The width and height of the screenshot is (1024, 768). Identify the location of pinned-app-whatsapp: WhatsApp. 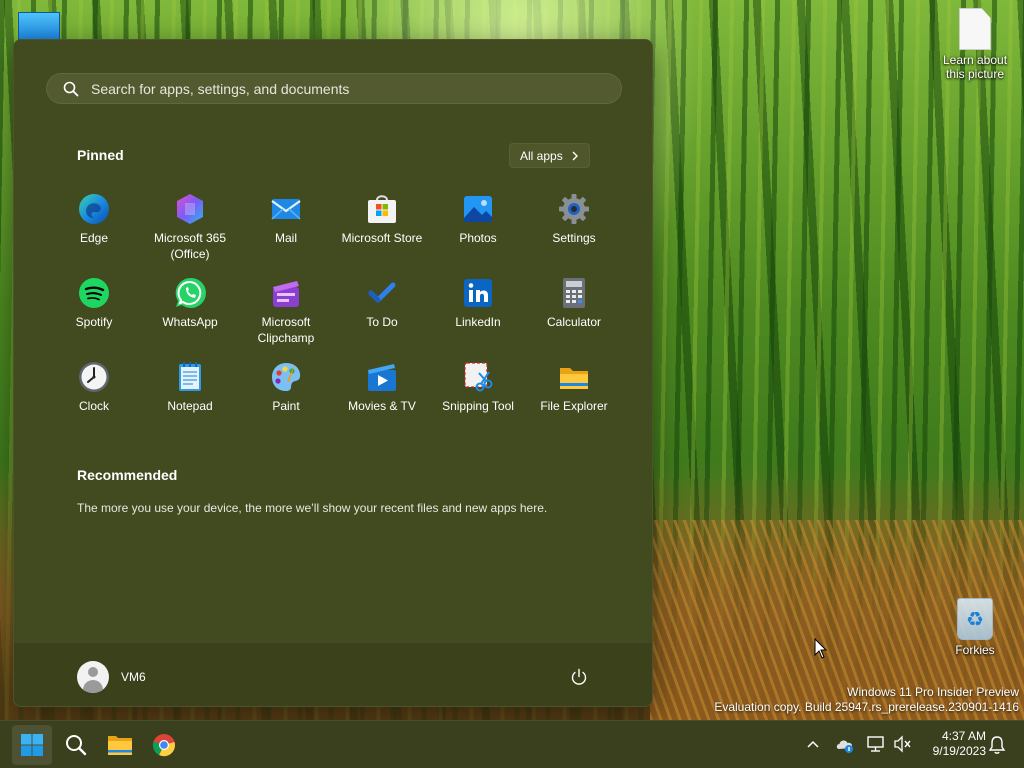
(190, 314).